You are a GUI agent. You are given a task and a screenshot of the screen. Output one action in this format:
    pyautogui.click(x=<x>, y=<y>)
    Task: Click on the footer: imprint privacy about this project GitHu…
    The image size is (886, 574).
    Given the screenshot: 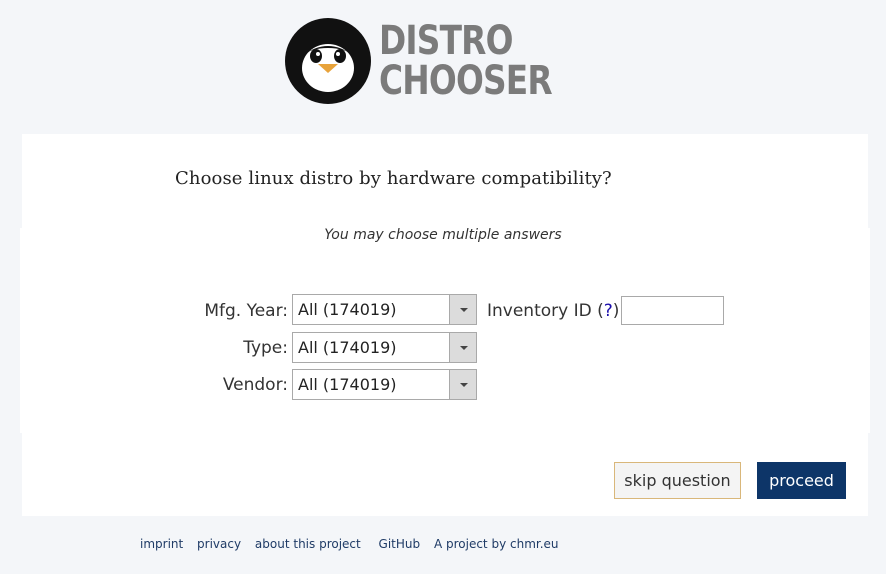 What is the action you would take?
    pyautogui.click(x=354, y=544)
    